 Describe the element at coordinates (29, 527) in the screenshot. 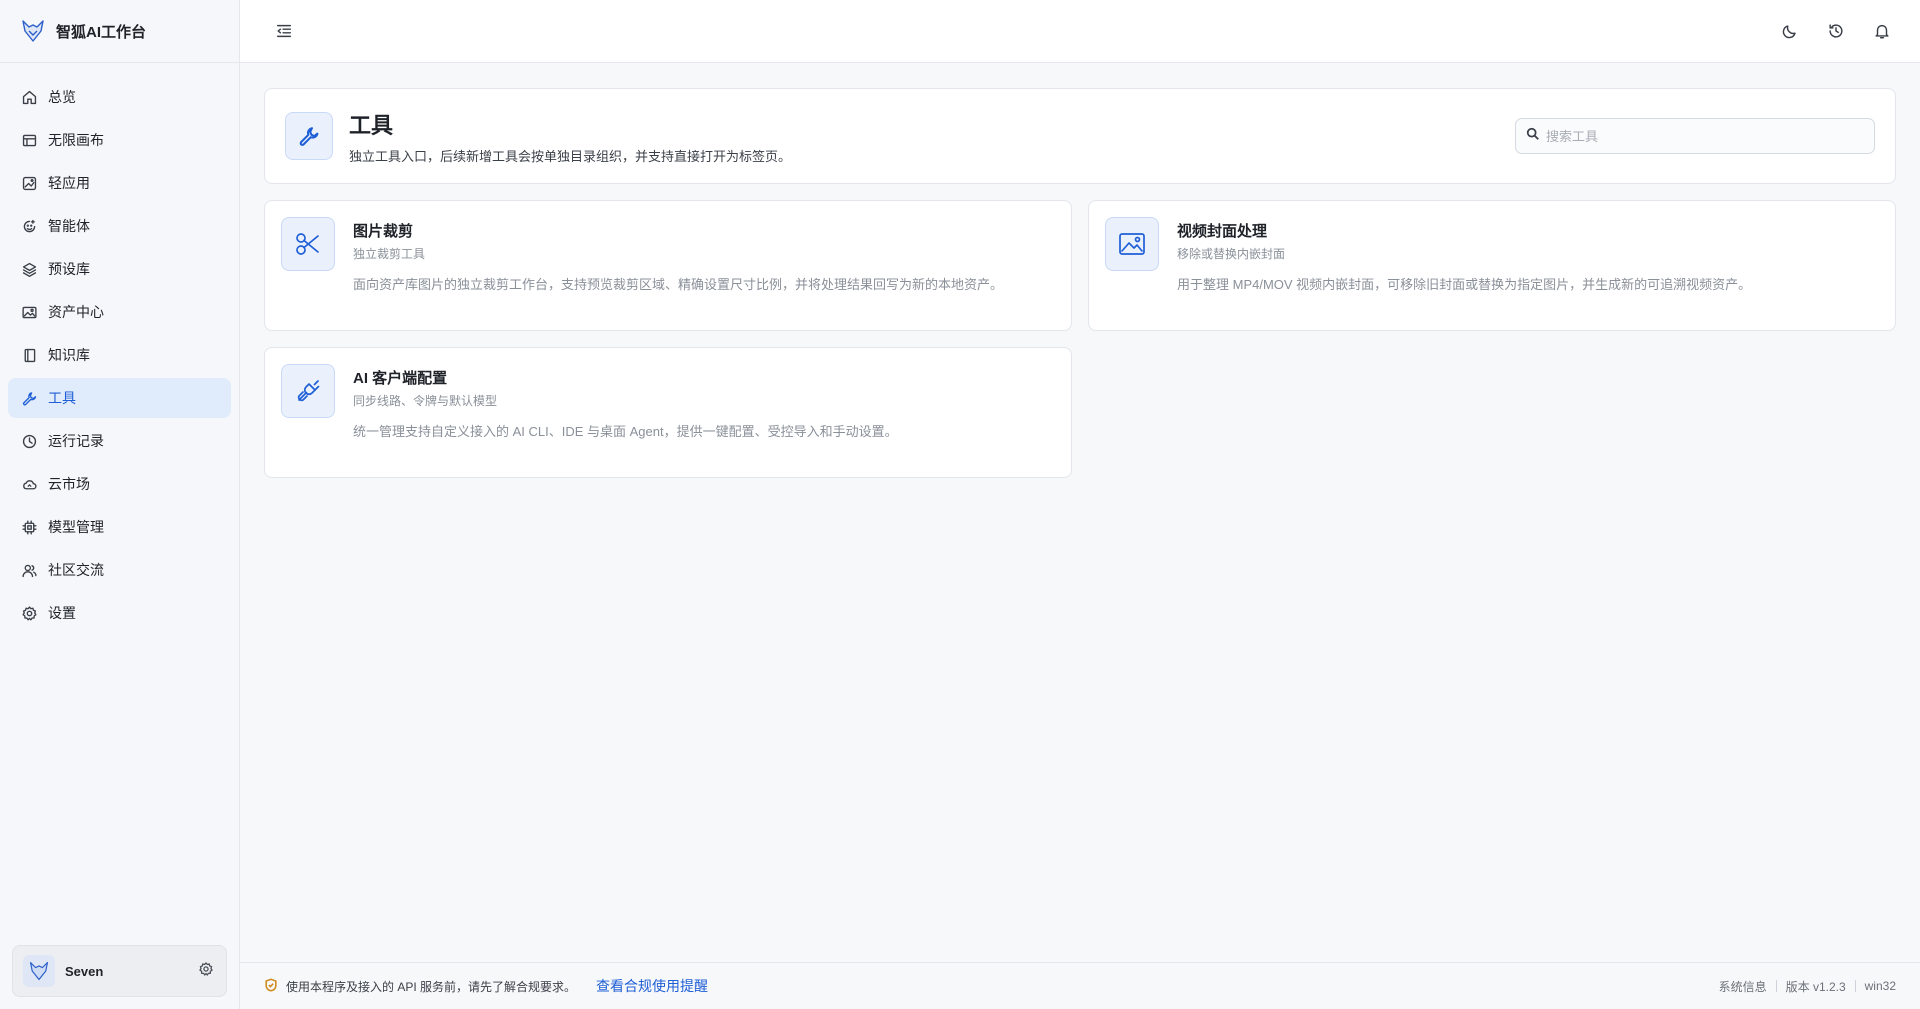

I see `chip-icon` at that location.